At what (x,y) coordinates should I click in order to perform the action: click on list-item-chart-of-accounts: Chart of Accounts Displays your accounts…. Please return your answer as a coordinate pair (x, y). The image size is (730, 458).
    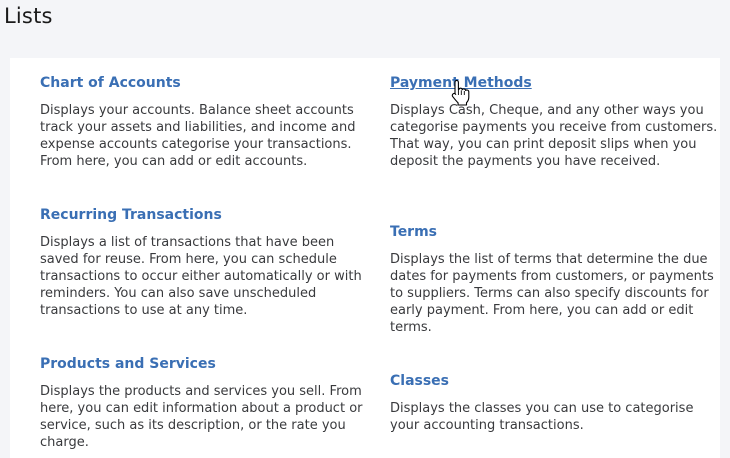
    Looking at the image, I should click on (208, 122).